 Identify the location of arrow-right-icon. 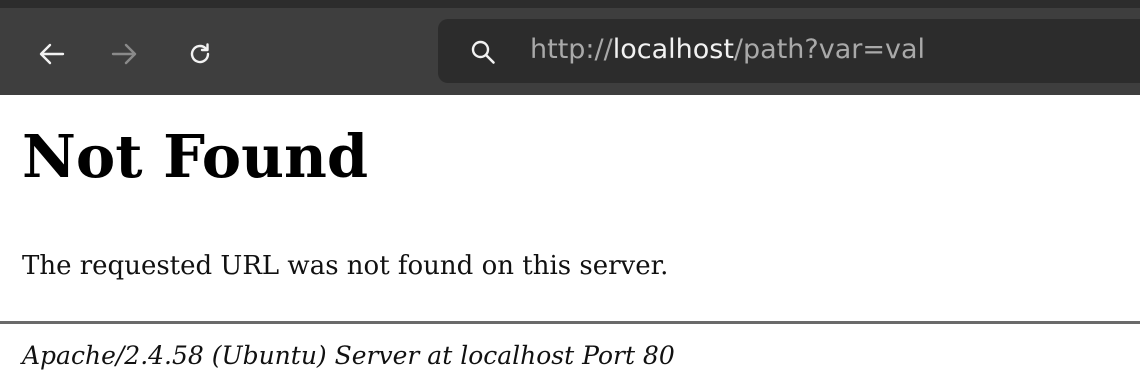
(124, 54).